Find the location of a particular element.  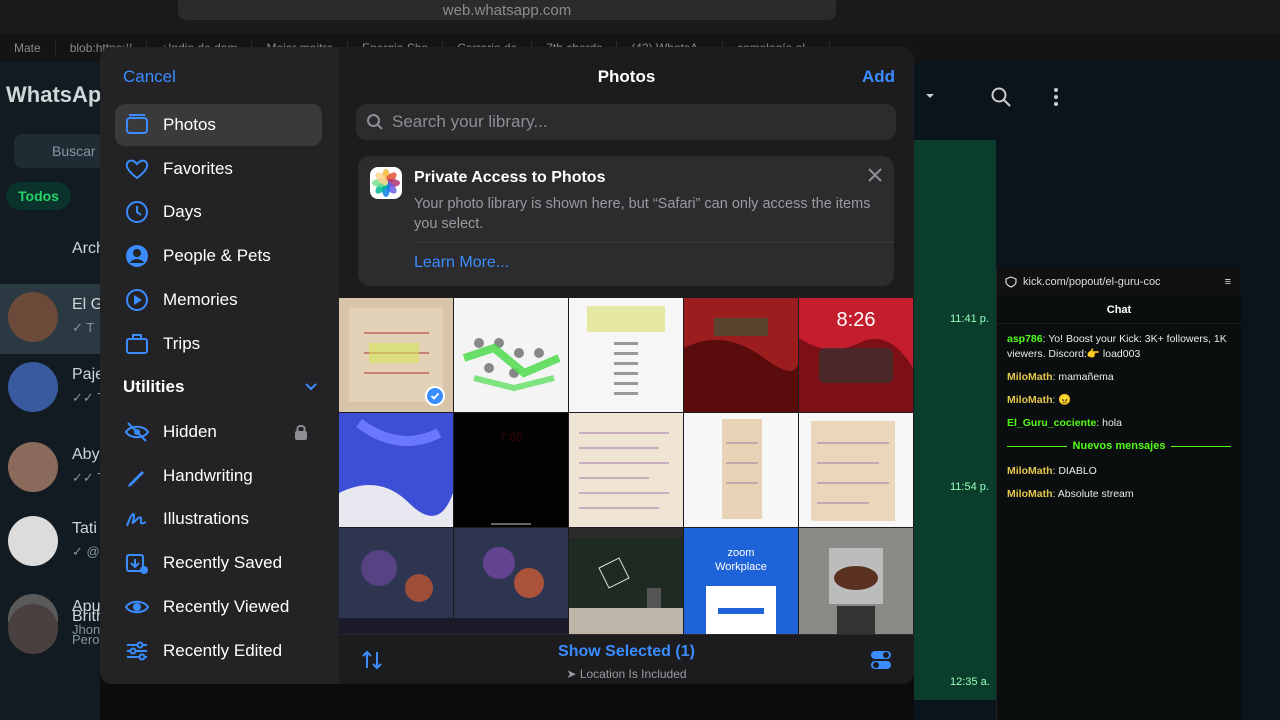

chat-row: Aby ✓✓ T is located at coordinates (52, 469).